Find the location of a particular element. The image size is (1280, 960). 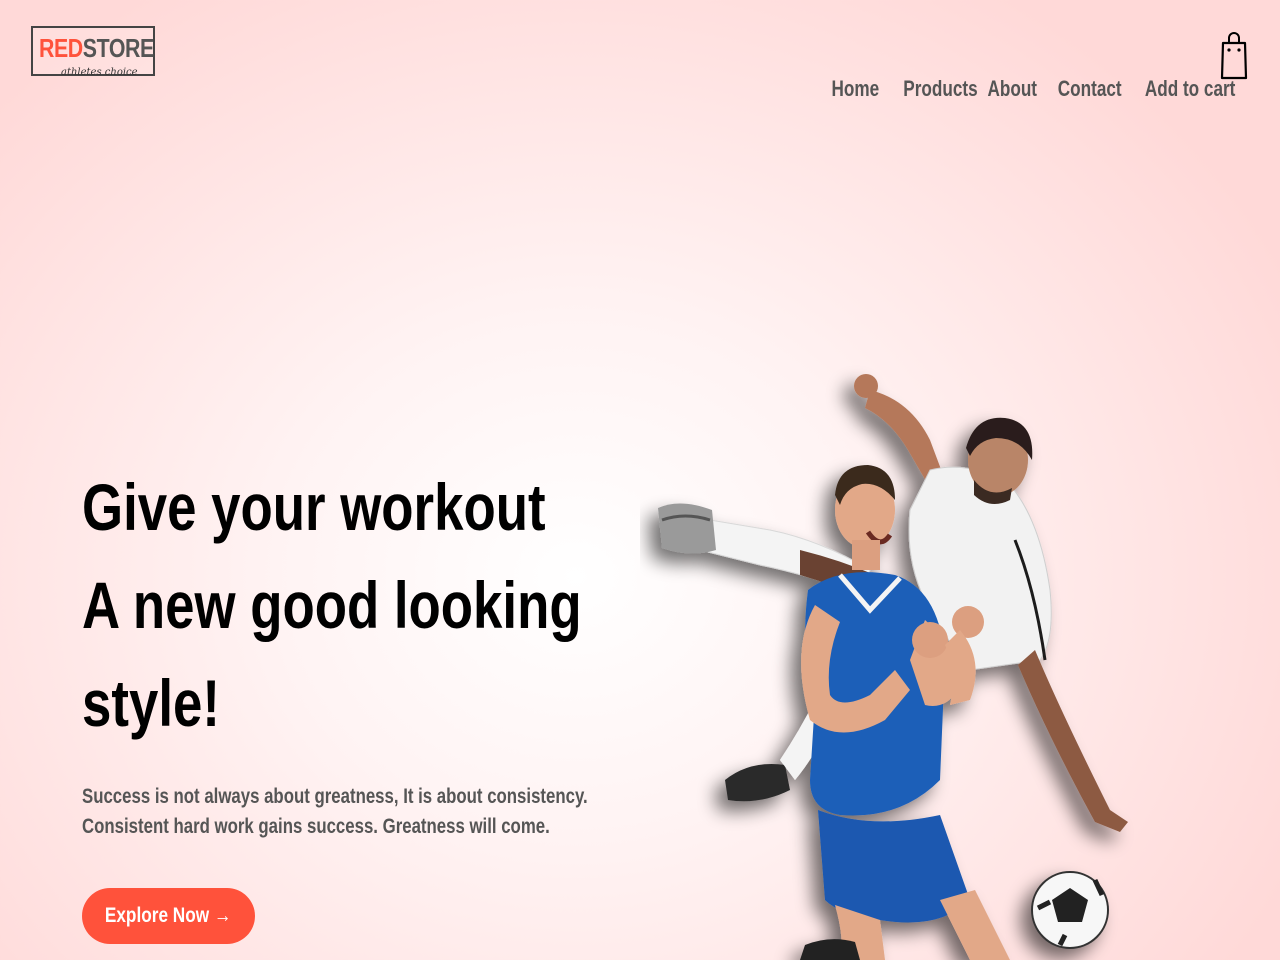

explore-now-label: Explore Now → is located at coordinates (168, 915).